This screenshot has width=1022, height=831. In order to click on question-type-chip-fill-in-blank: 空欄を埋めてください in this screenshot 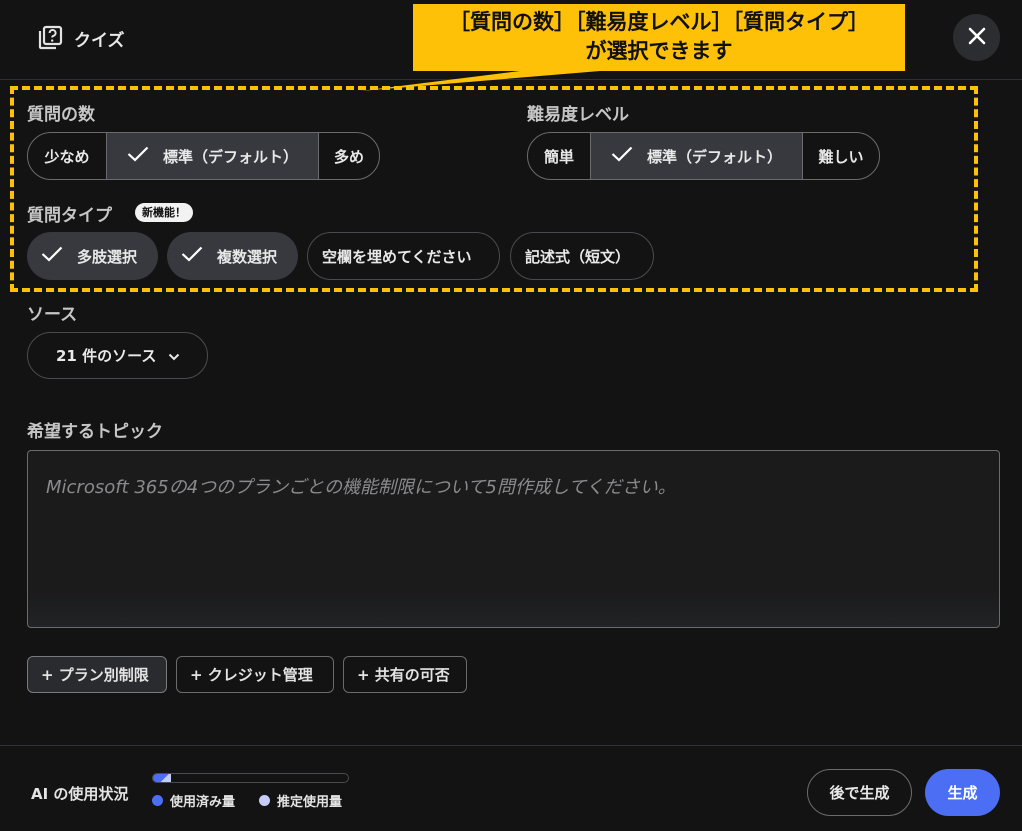, I will do `click(403, 256)`.